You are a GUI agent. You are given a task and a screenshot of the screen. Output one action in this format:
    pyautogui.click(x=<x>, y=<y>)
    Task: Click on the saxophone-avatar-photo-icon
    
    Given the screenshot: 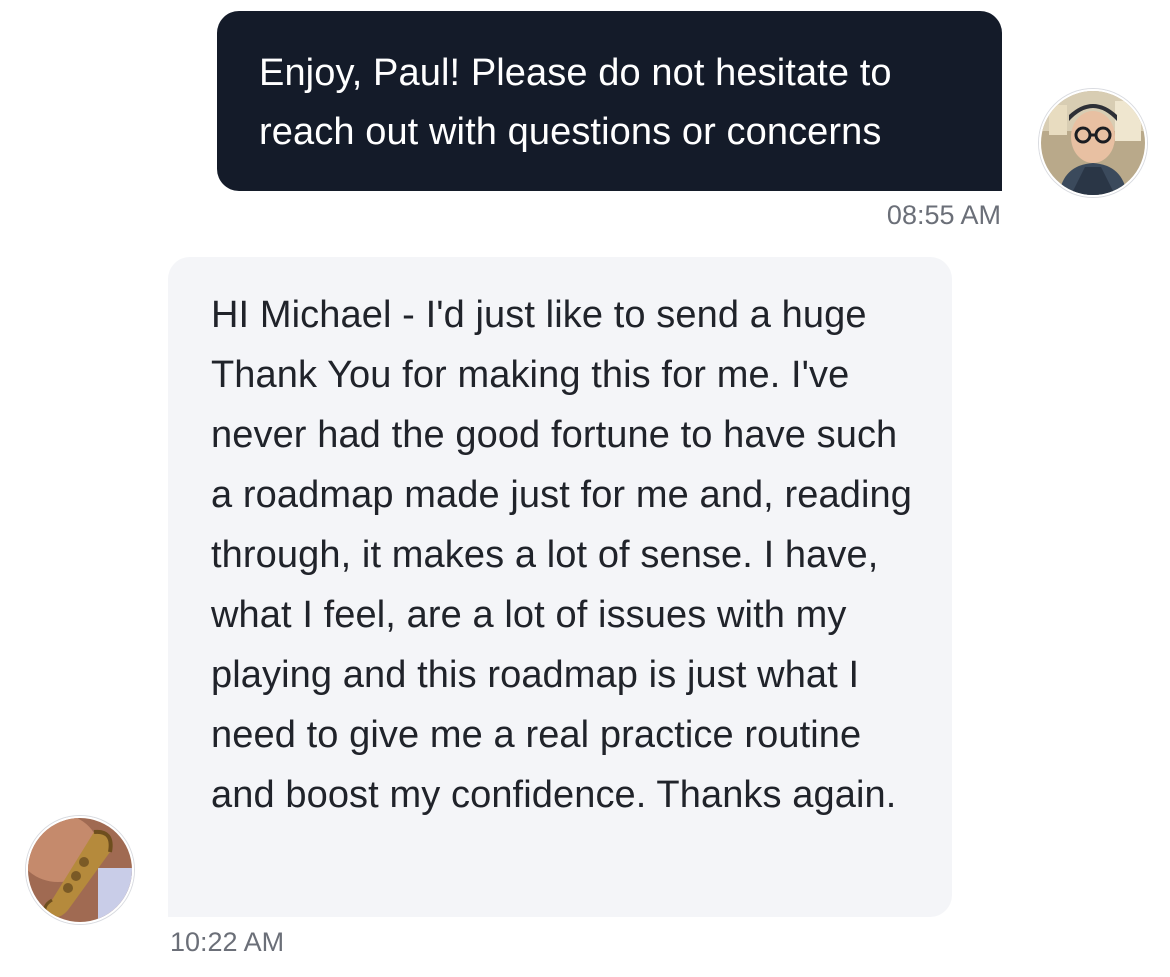 What is the action you would take?
    pyautogui.click(x=80, y=870)
    